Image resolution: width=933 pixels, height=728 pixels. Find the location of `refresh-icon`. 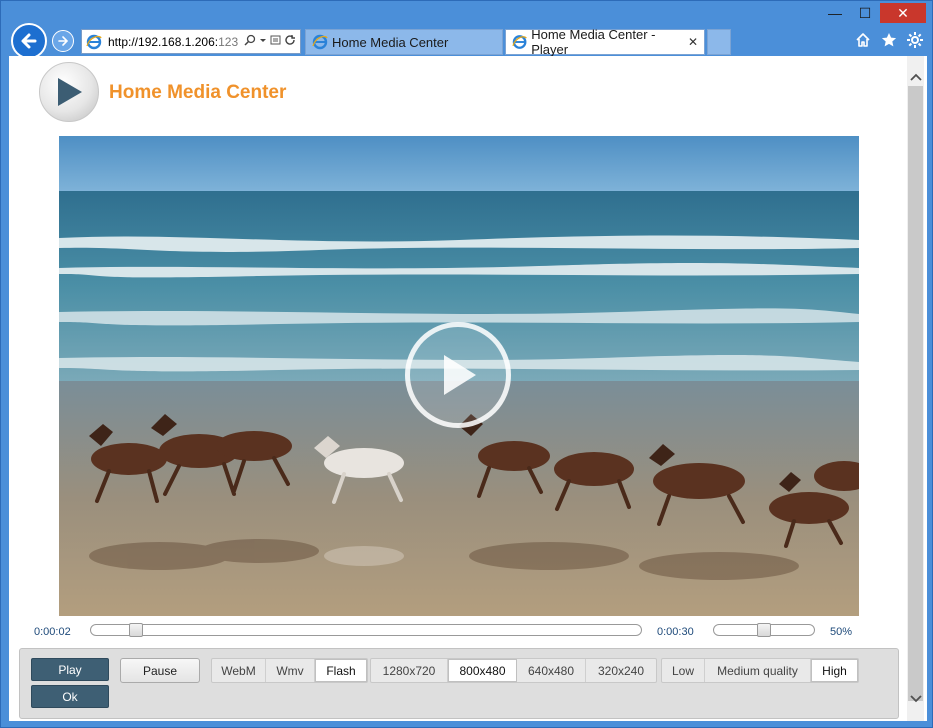

refresh-icon is located at coordinates (290, 41).